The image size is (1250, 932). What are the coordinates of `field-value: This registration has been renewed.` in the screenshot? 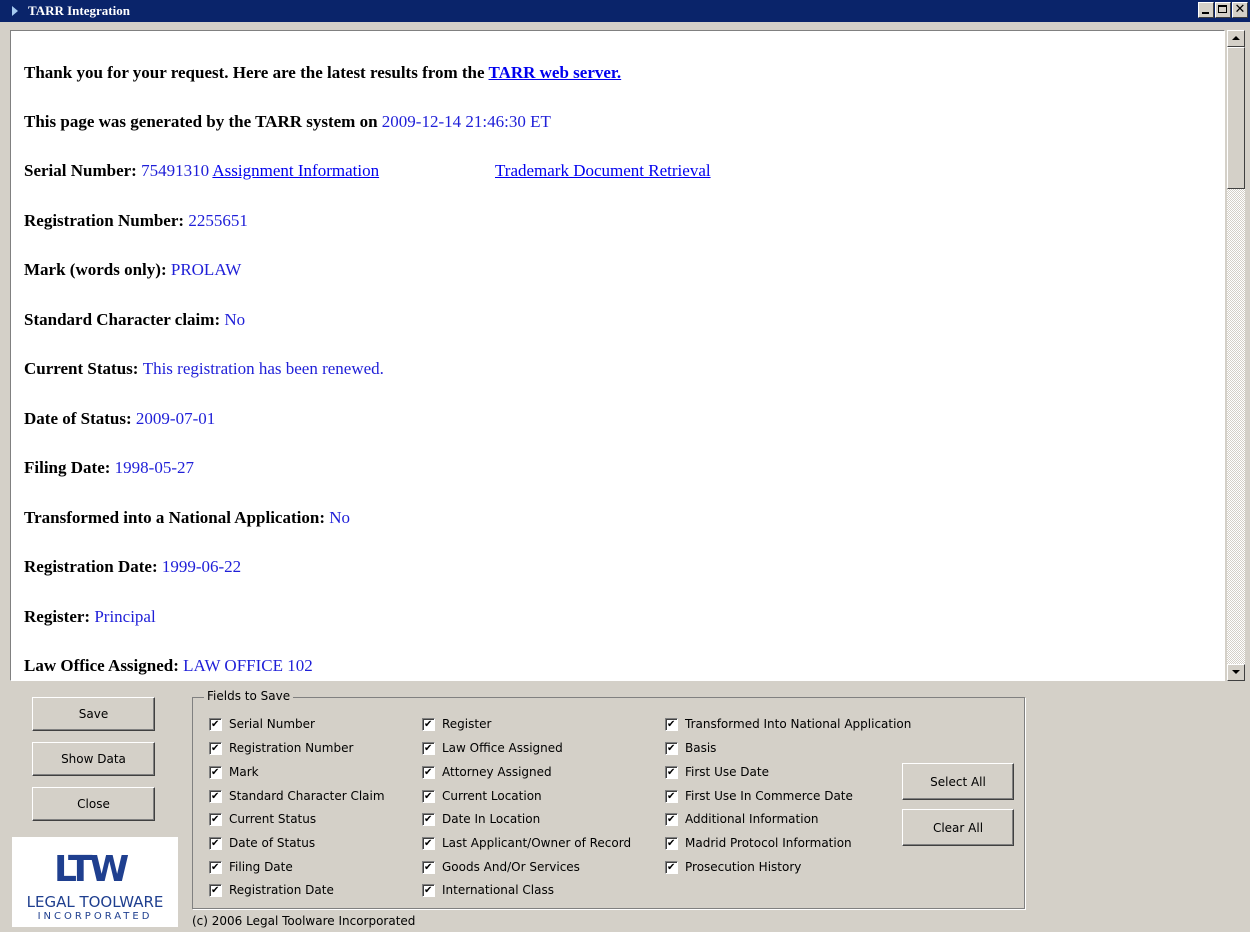 It's located at (263, 368).